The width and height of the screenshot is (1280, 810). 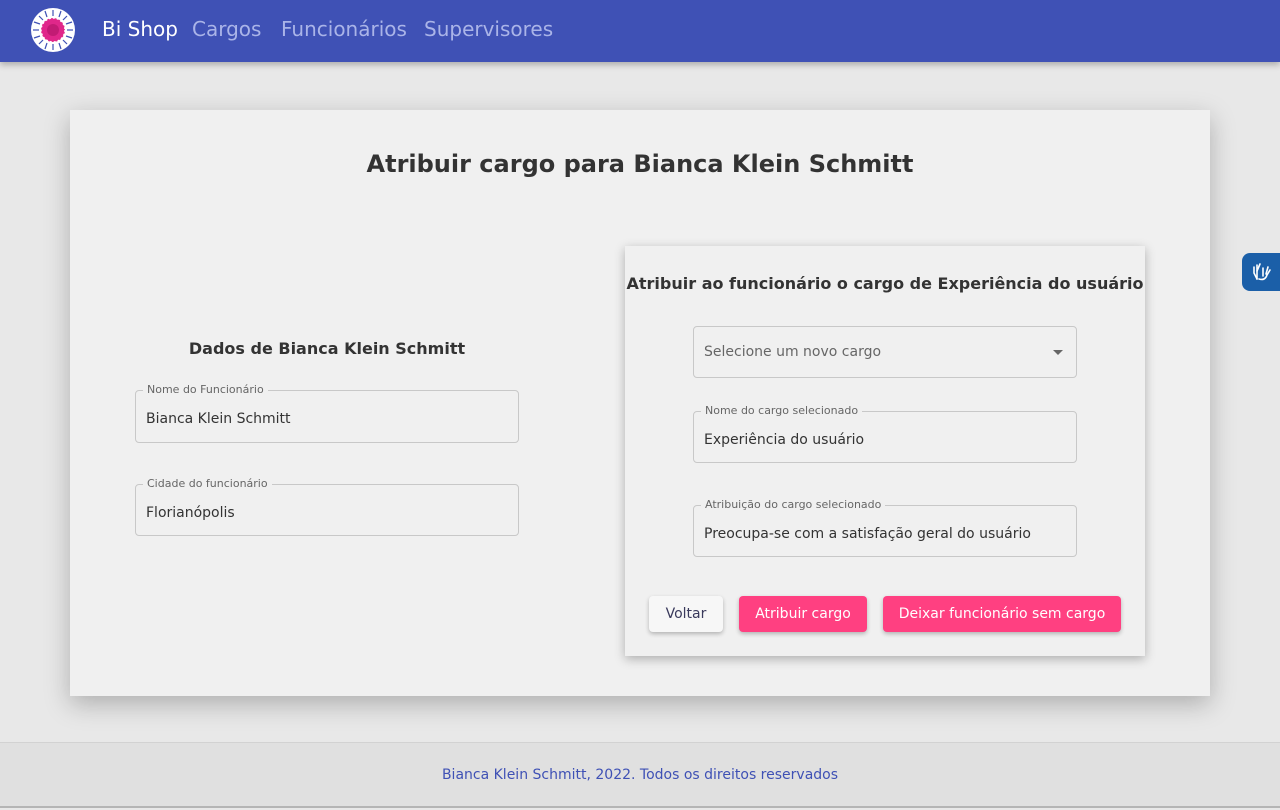 What do you see at coordinates (205, 390) in the screenshot?
I see `employee-name-label: Nome do Funcionário` at bounding box center [205, 390].